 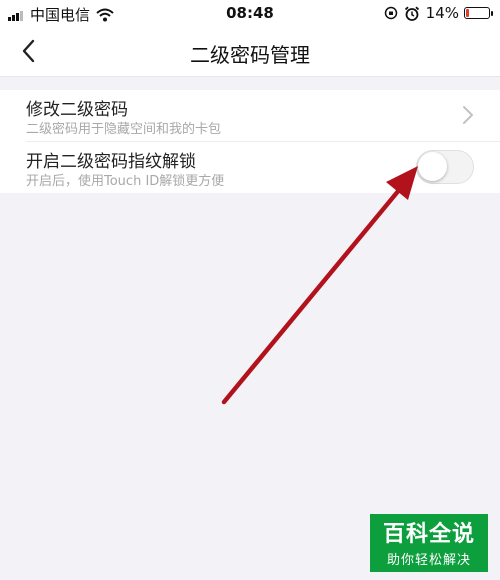 I want to click on fingerprint-unlock-title: 开启二级密码指纹解锁, so click(x=111, y=162).